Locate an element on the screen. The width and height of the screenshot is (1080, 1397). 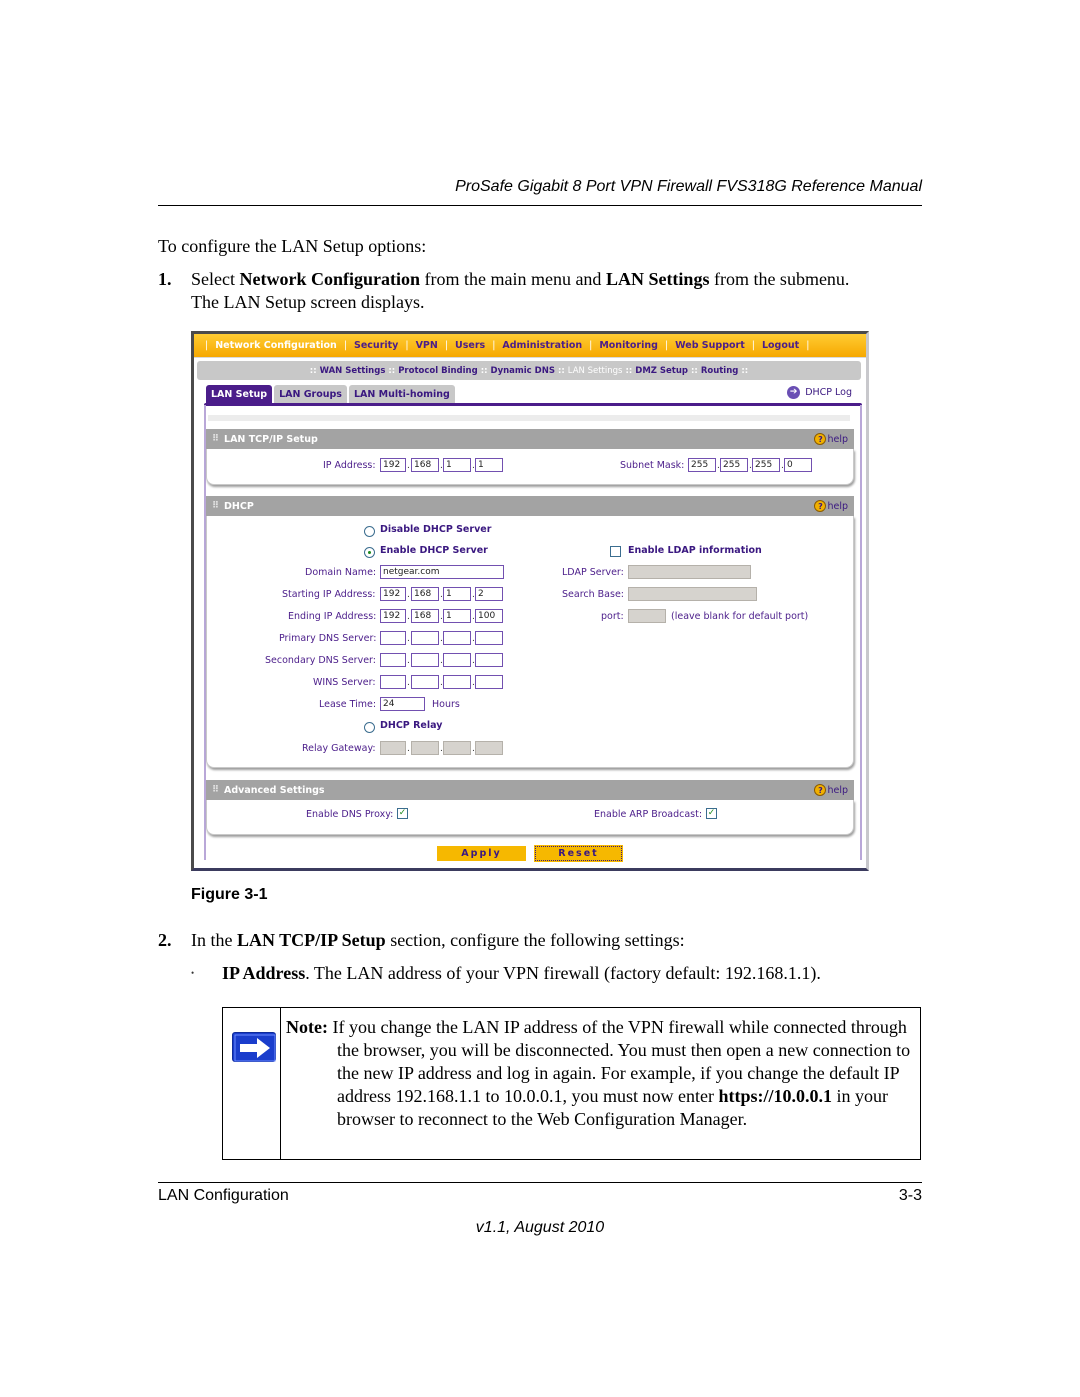
mask-octet-3: 255 is located at coordinates (766, 465).